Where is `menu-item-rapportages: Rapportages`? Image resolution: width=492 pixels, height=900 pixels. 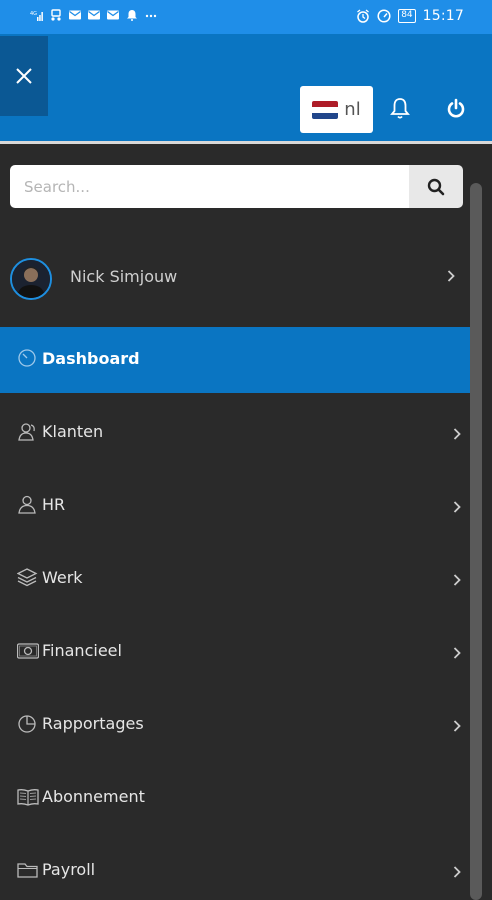 menu-item-rapportages: Rapportages is located at coordinates (235, 725).